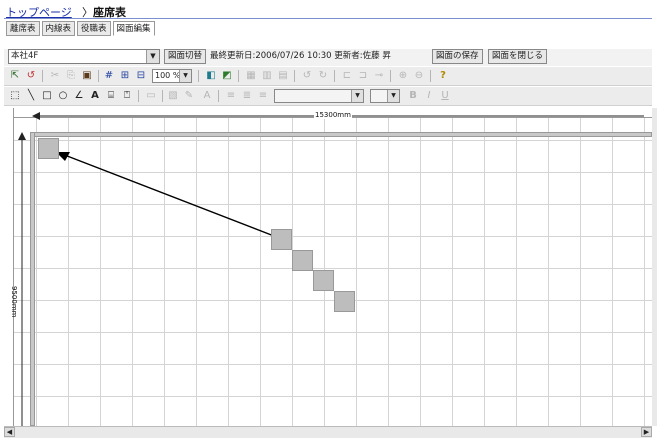  Describe the element at coordinates (443, 76) in the screenshot. I see `help-icon: ?` at that location.